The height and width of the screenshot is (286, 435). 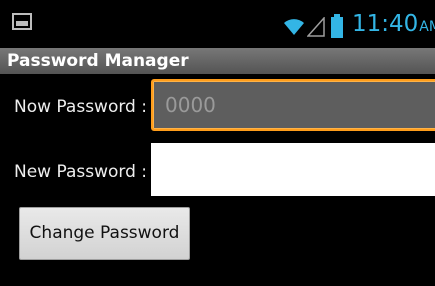 I want to click on change-password-button: Change Password, so click(x=104, y=233).